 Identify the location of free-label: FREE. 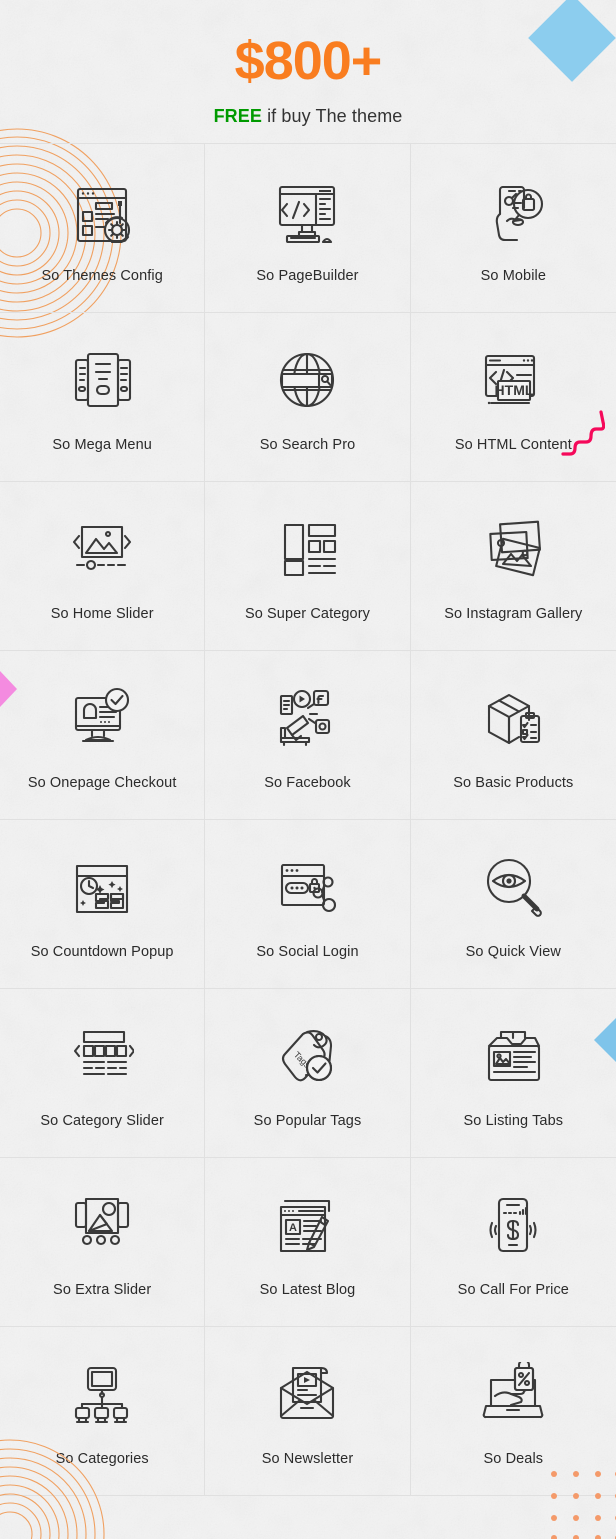
(237, 115).